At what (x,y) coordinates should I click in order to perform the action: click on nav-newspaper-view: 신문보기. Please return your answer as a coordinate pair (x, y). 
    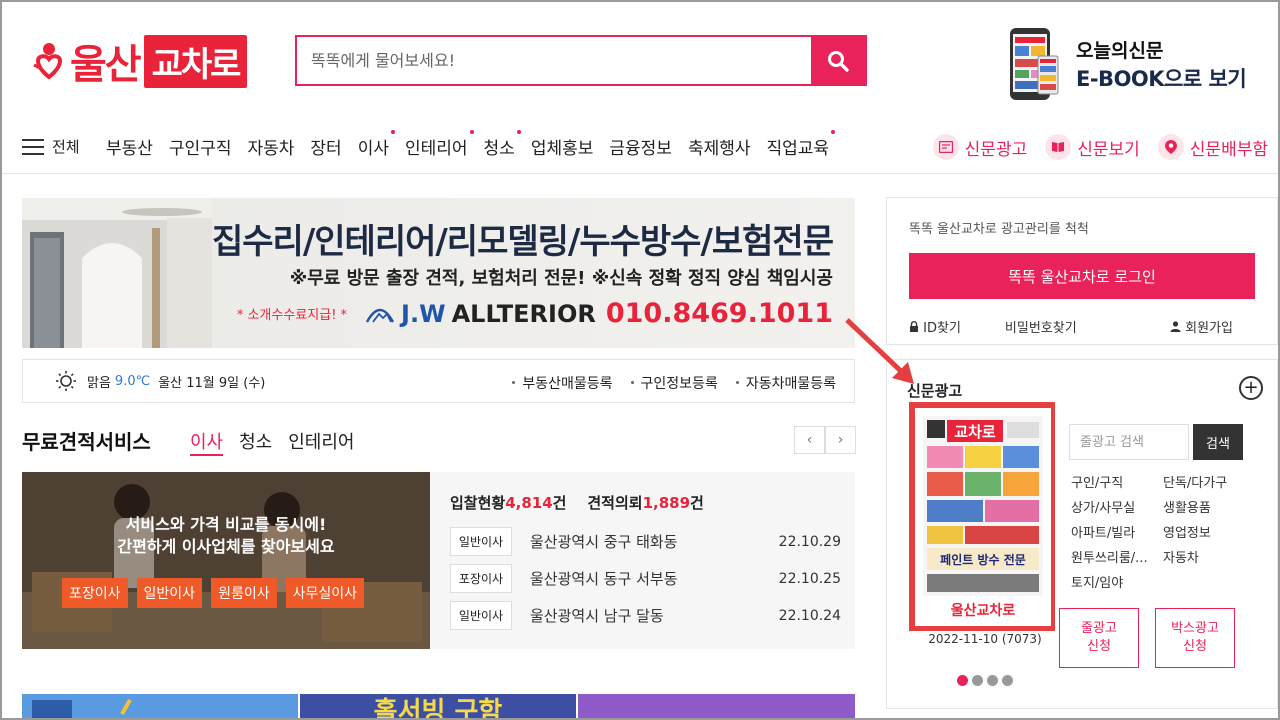
    Looking at the image, I should click on (1092, 147).